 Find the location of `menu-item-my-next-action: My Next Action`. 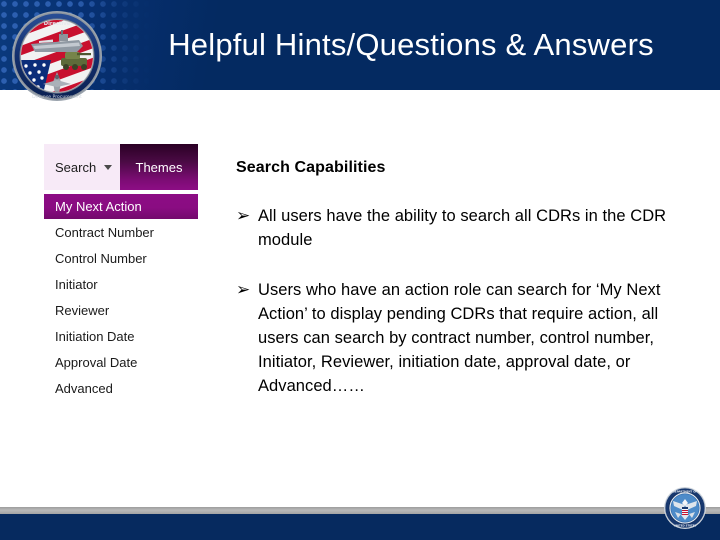

menu-item-my-next-action: My Next Action is located at coordinates (121, 206).